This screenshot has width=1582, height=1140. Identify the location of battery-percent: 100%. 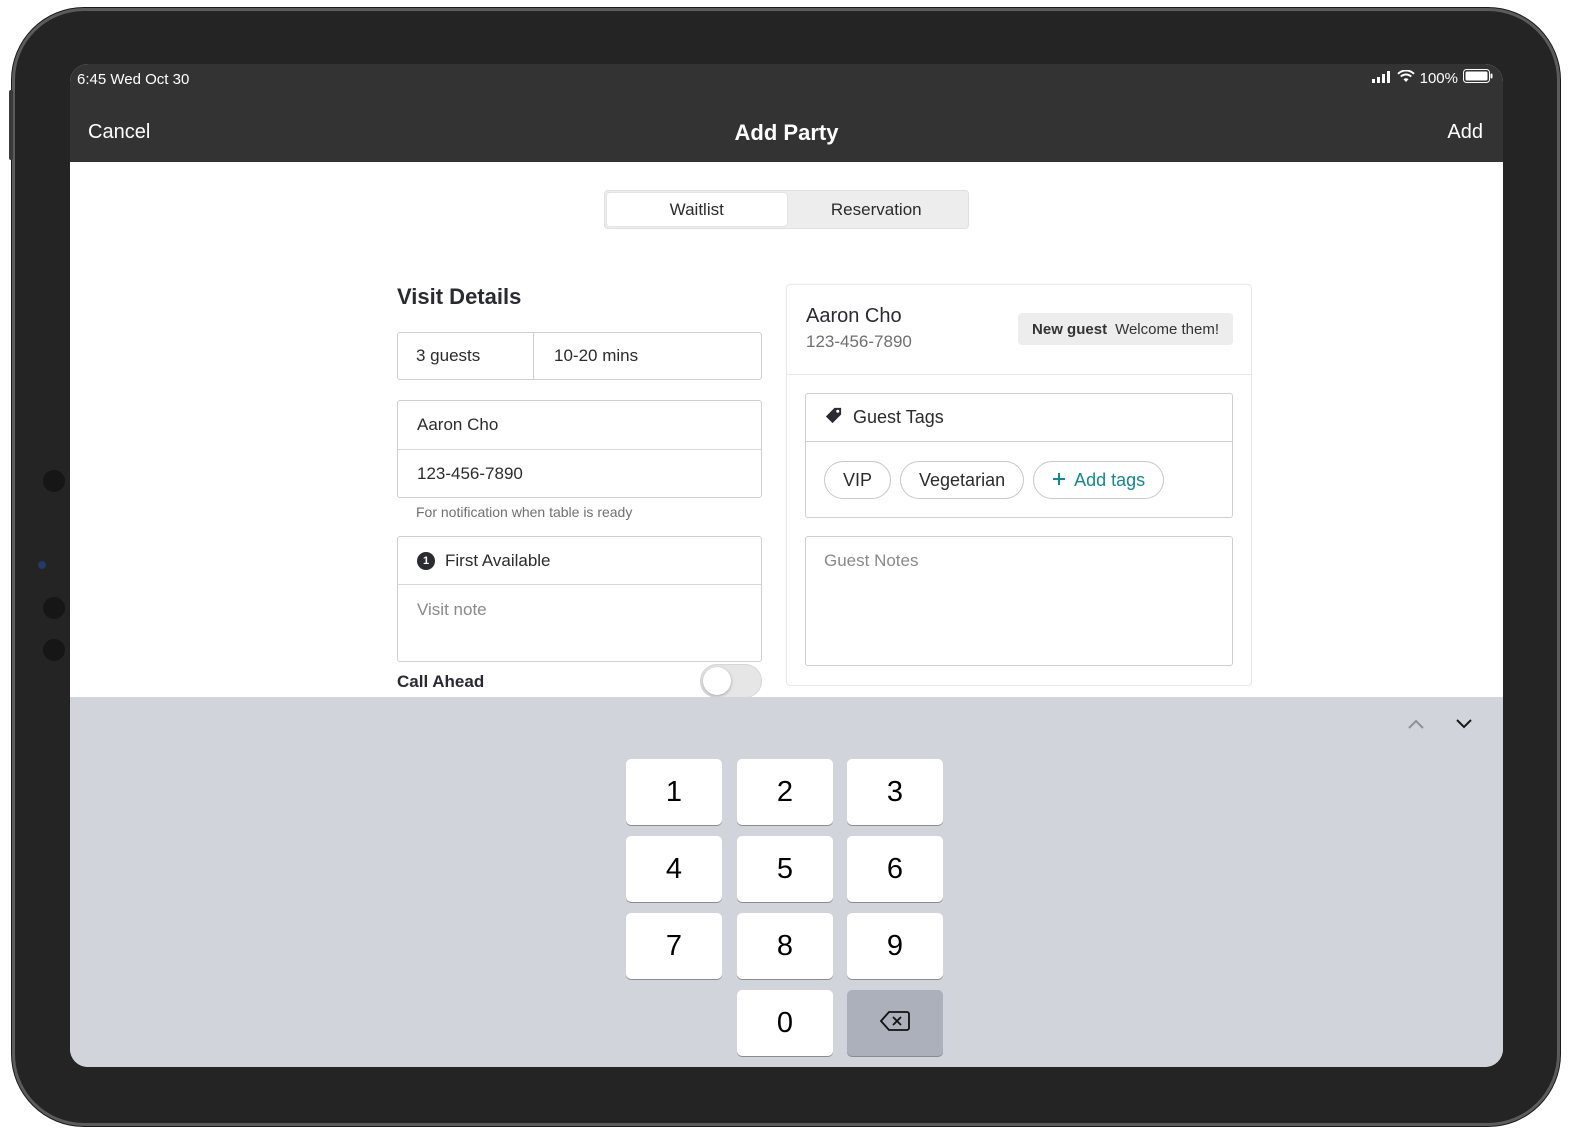
(1438, 78).